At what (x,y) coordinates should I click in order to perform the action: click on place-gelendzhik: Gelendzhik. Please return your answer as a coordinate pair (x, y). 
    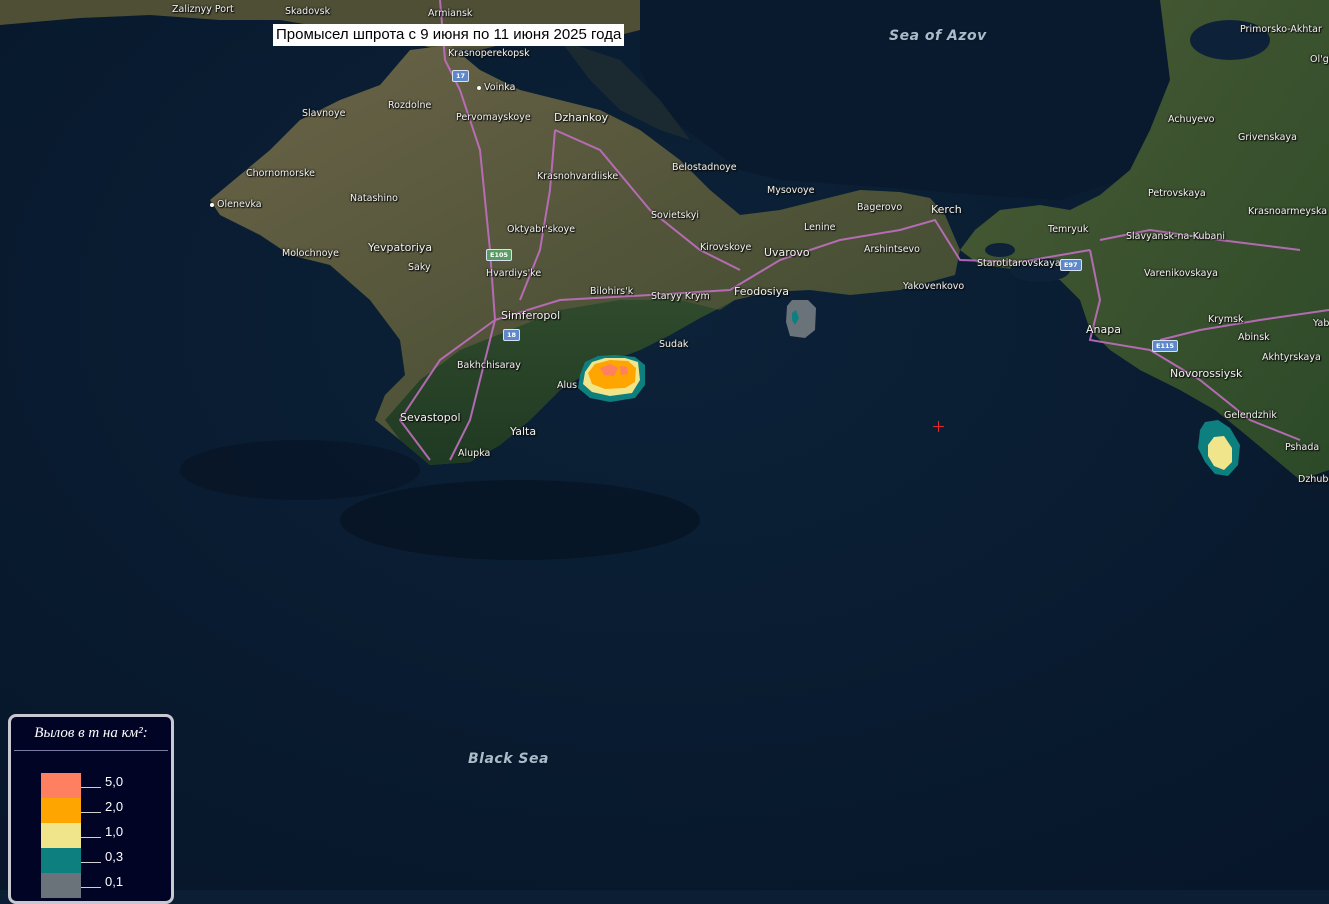
    Looking at the image, I should click on (1250, 415).